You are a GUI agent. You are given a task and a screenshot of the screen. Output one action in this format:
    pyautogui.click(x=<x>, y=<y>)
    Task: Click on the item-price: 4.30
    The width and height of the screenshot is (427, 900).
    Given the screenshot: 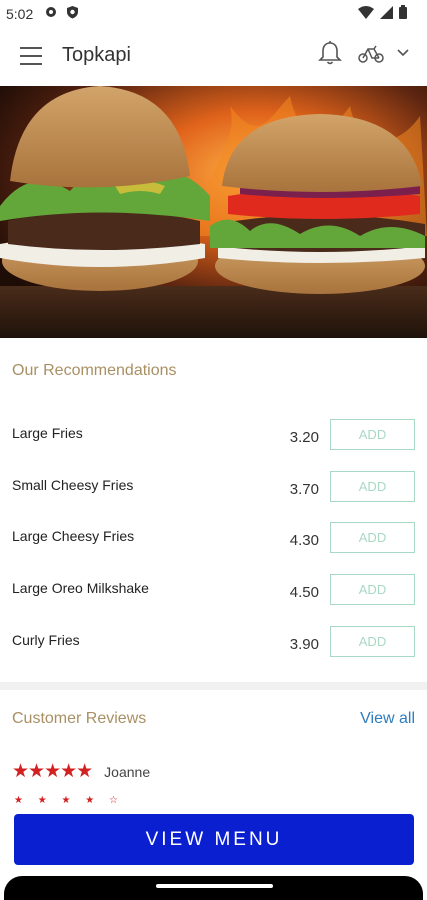 What is the action you would take?
    pyautogui.click(x=304, y=540)
    